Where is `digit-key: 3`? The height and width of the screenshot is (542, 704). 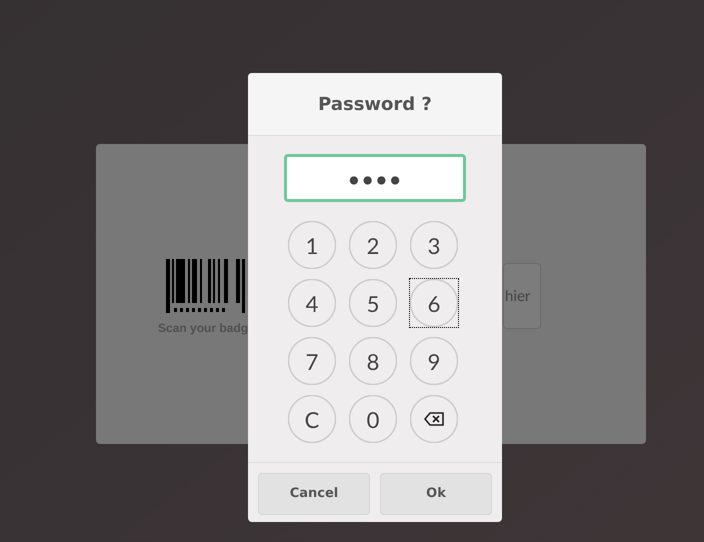
digit-key: 3 is located at coordinates (434, 245).